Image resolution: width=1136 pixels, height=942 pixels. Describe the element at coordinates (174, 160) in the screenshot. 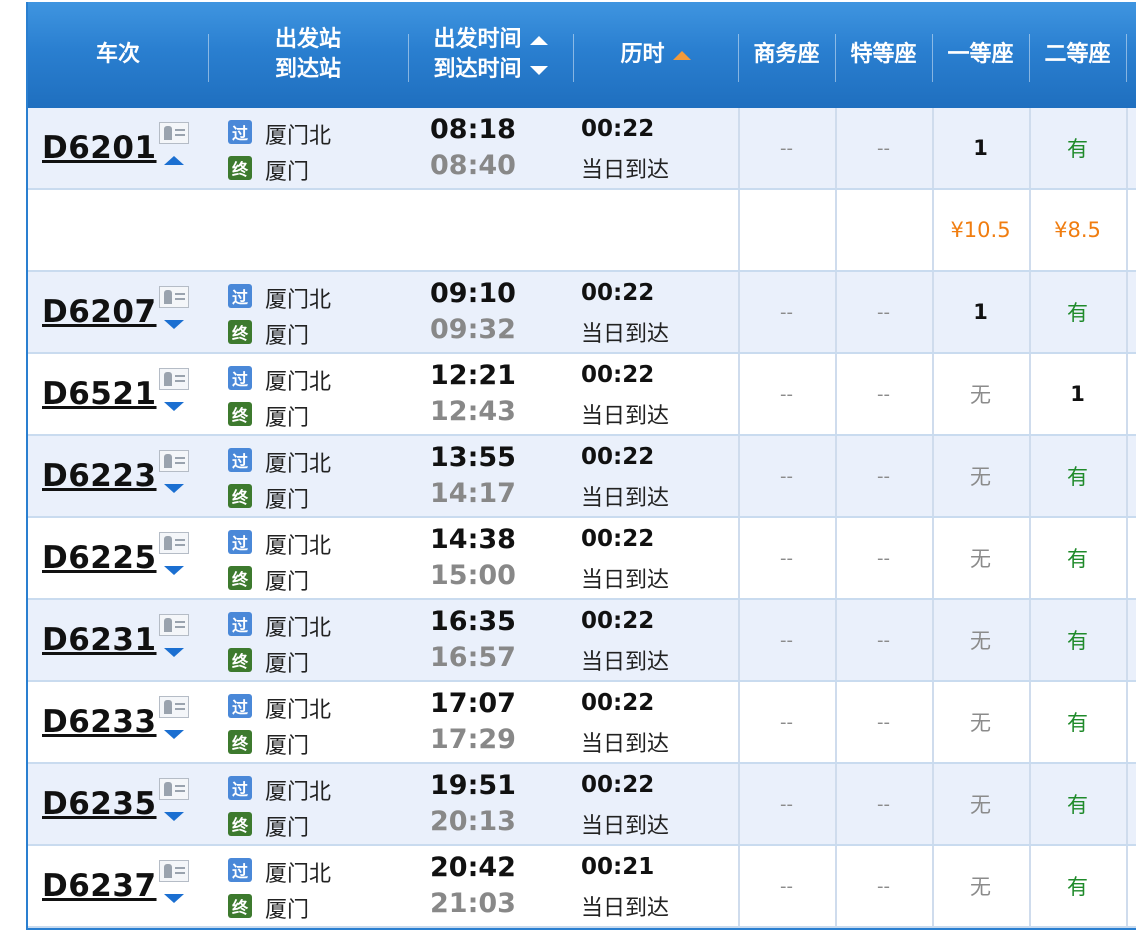

I see `chevron-up-icon` at that location.